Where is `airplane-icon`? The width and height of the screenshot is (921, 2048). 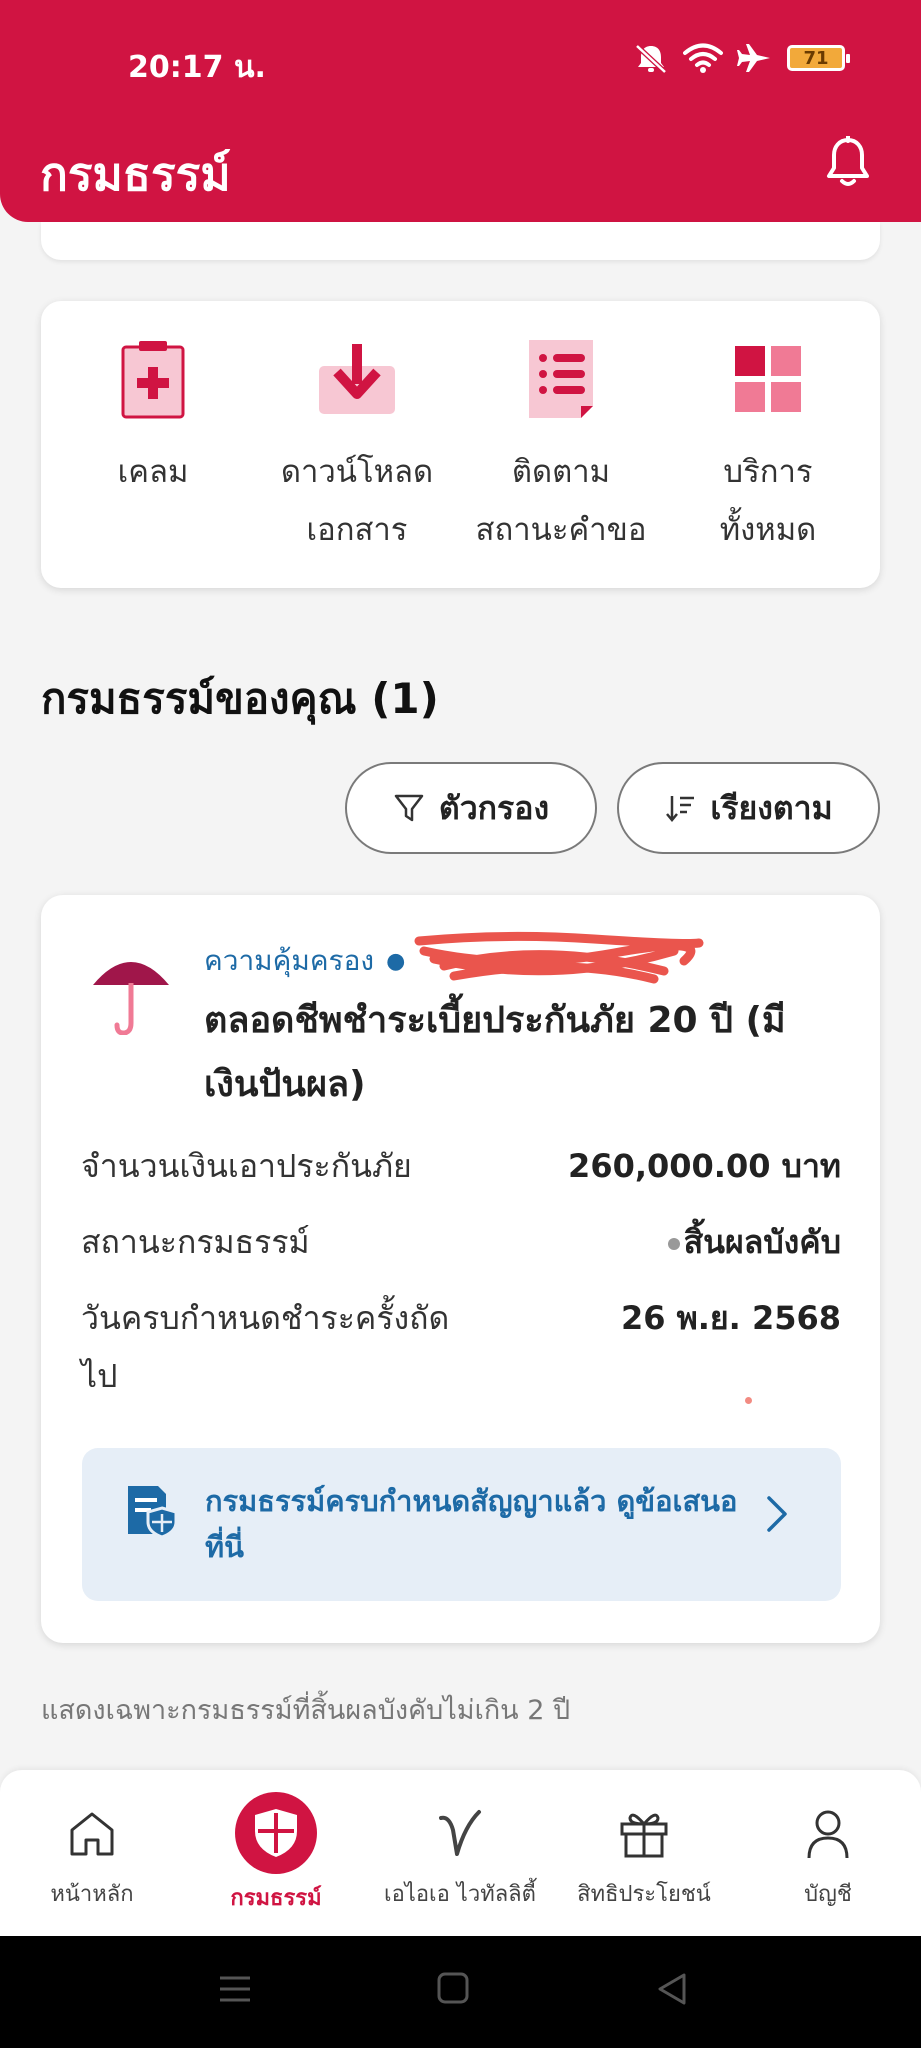
airplane-icon is located at coordinates (753, 58).